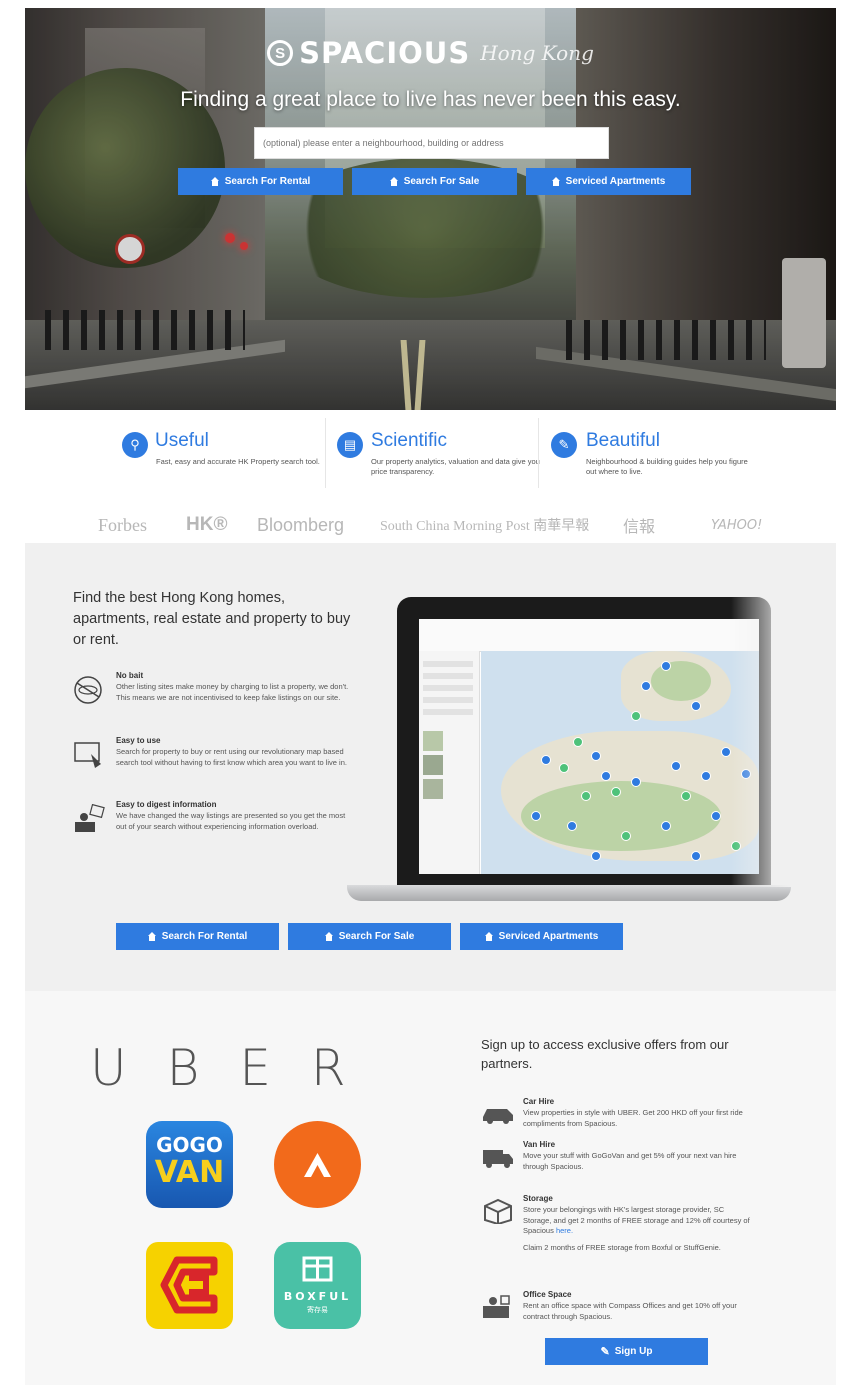 The width and height of the screenshot is (843, 1385). What do you see at coordinates (130, 675) in the screenshot?
I see `item-title: No bait` at bounding box center [130, 675].